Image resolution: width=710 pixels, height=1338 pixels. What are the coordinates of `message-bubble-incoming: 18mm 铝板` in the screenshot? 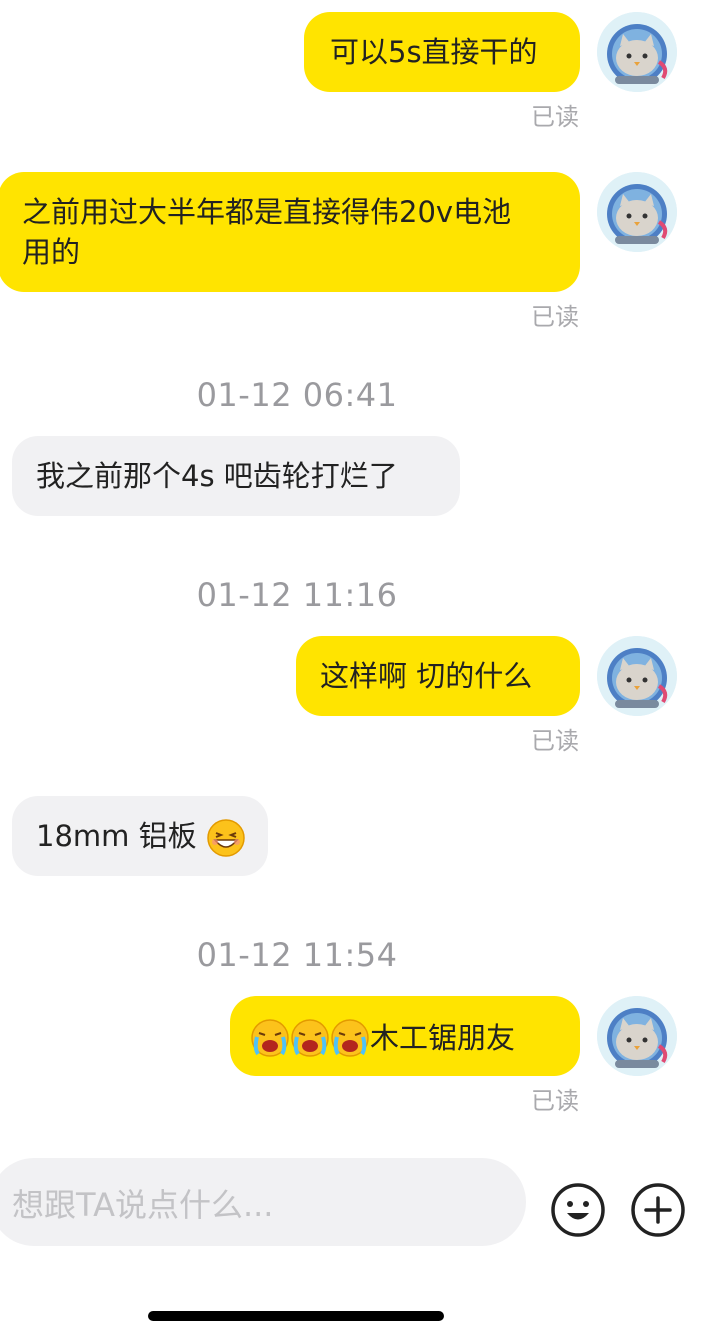 It's located at (140, 836).